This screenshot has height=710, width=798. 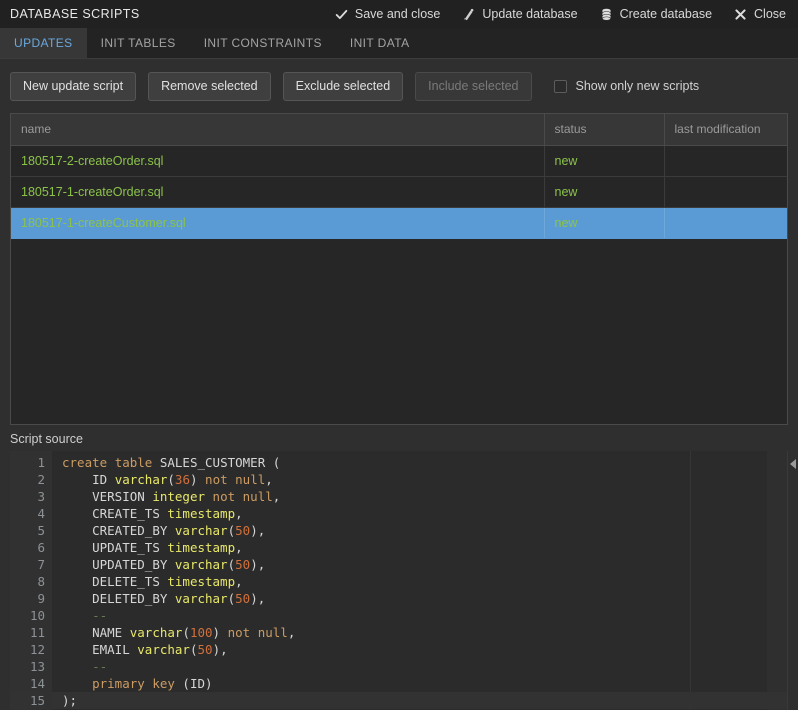 I want to click on table-row: 180517-1-createOrder.sql new, so click(x=399, y=192).